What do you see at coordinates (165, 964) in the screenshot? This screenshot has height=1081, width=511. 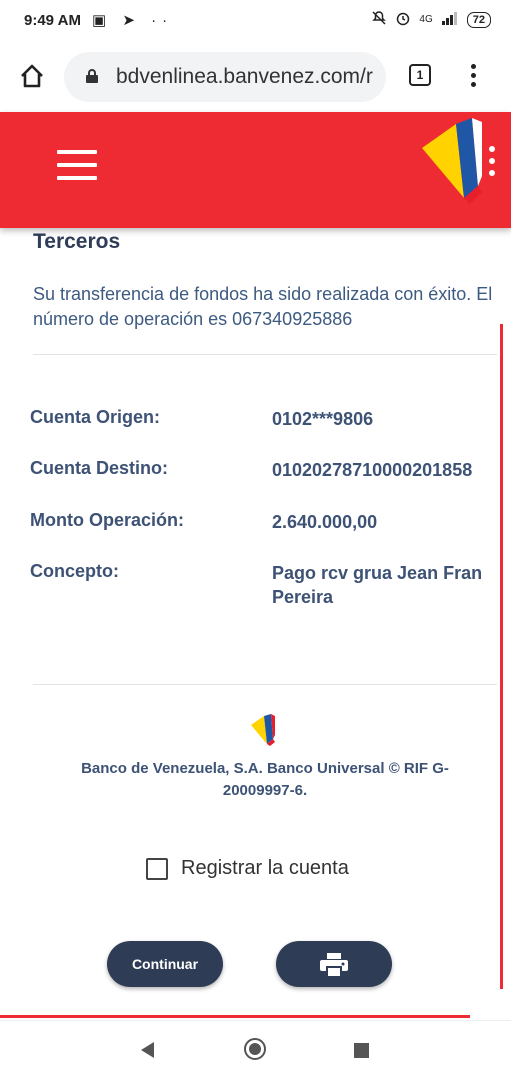 I see `continue-button: Continuar` at bounding box center [165, 964].